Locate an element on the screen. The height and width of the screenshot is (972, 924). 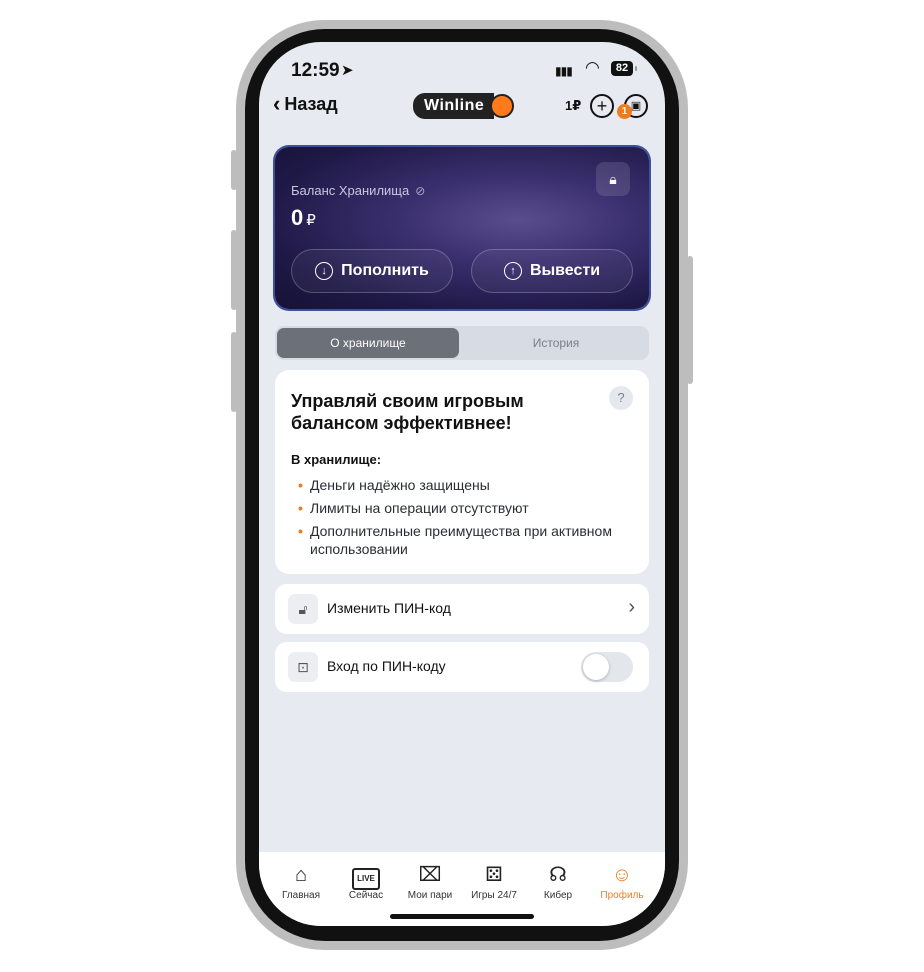
add-funds-icon: + is located at coordinates (602, 106).